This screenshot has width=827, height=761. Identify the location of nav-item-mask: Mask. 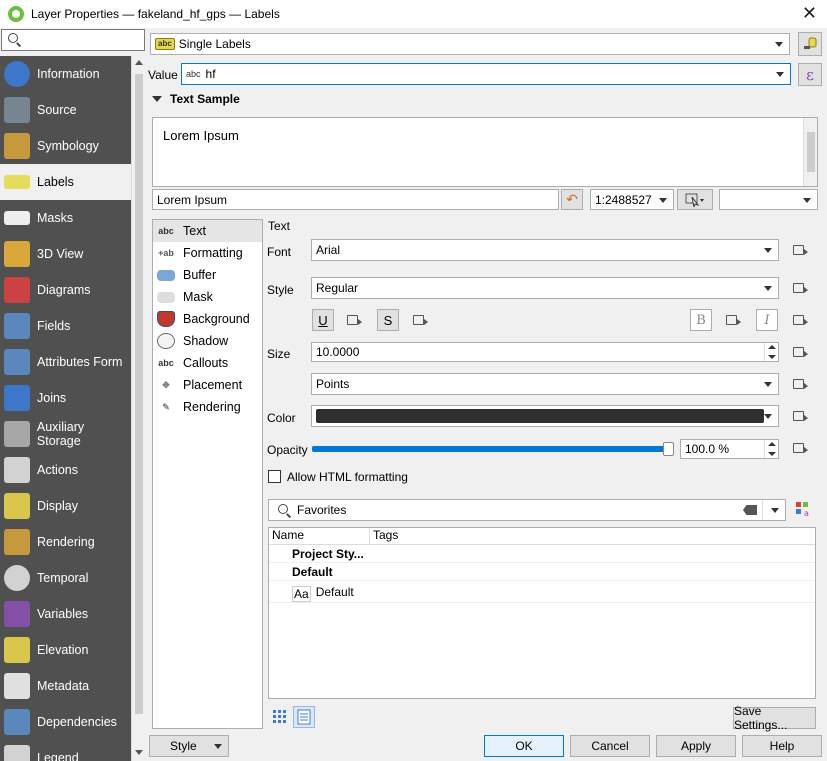
(207, 297).